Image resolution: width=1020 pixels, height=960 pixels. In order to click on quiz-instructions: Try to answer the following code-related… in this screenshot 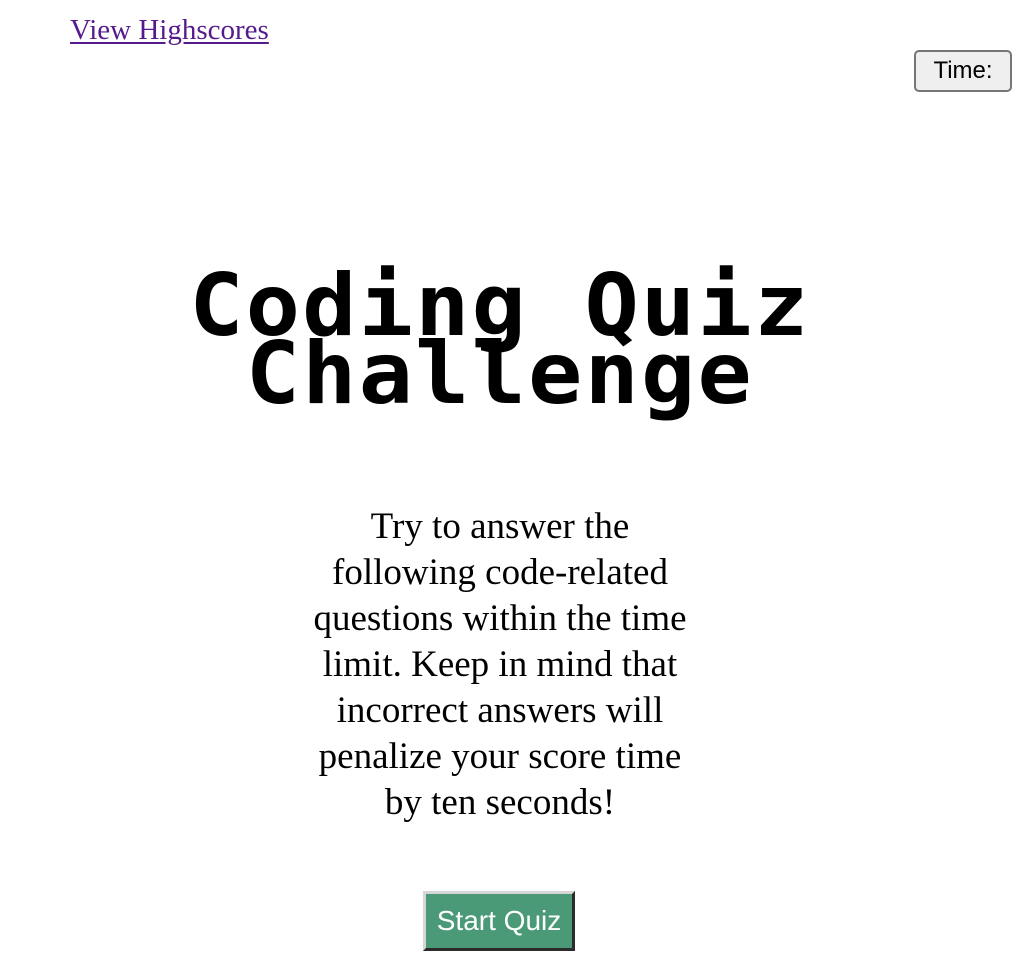, I will do `click(500, 664)`.